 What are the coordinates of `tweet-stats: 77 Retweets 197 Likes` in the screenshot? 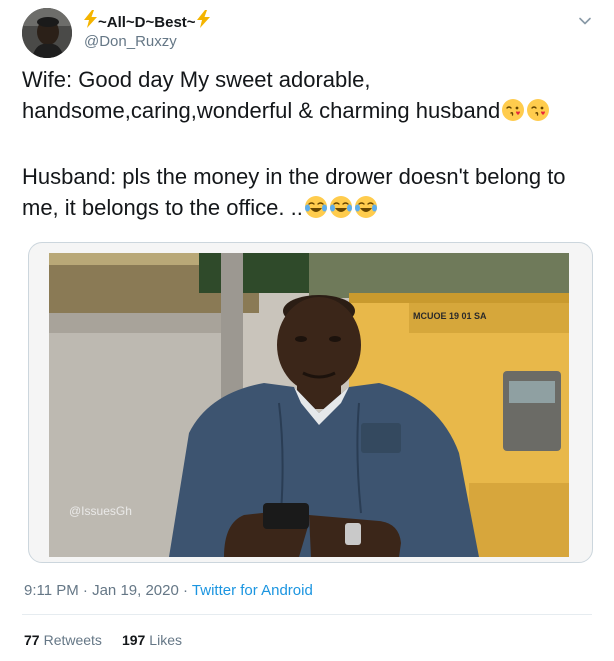 It's located at (103, 640).